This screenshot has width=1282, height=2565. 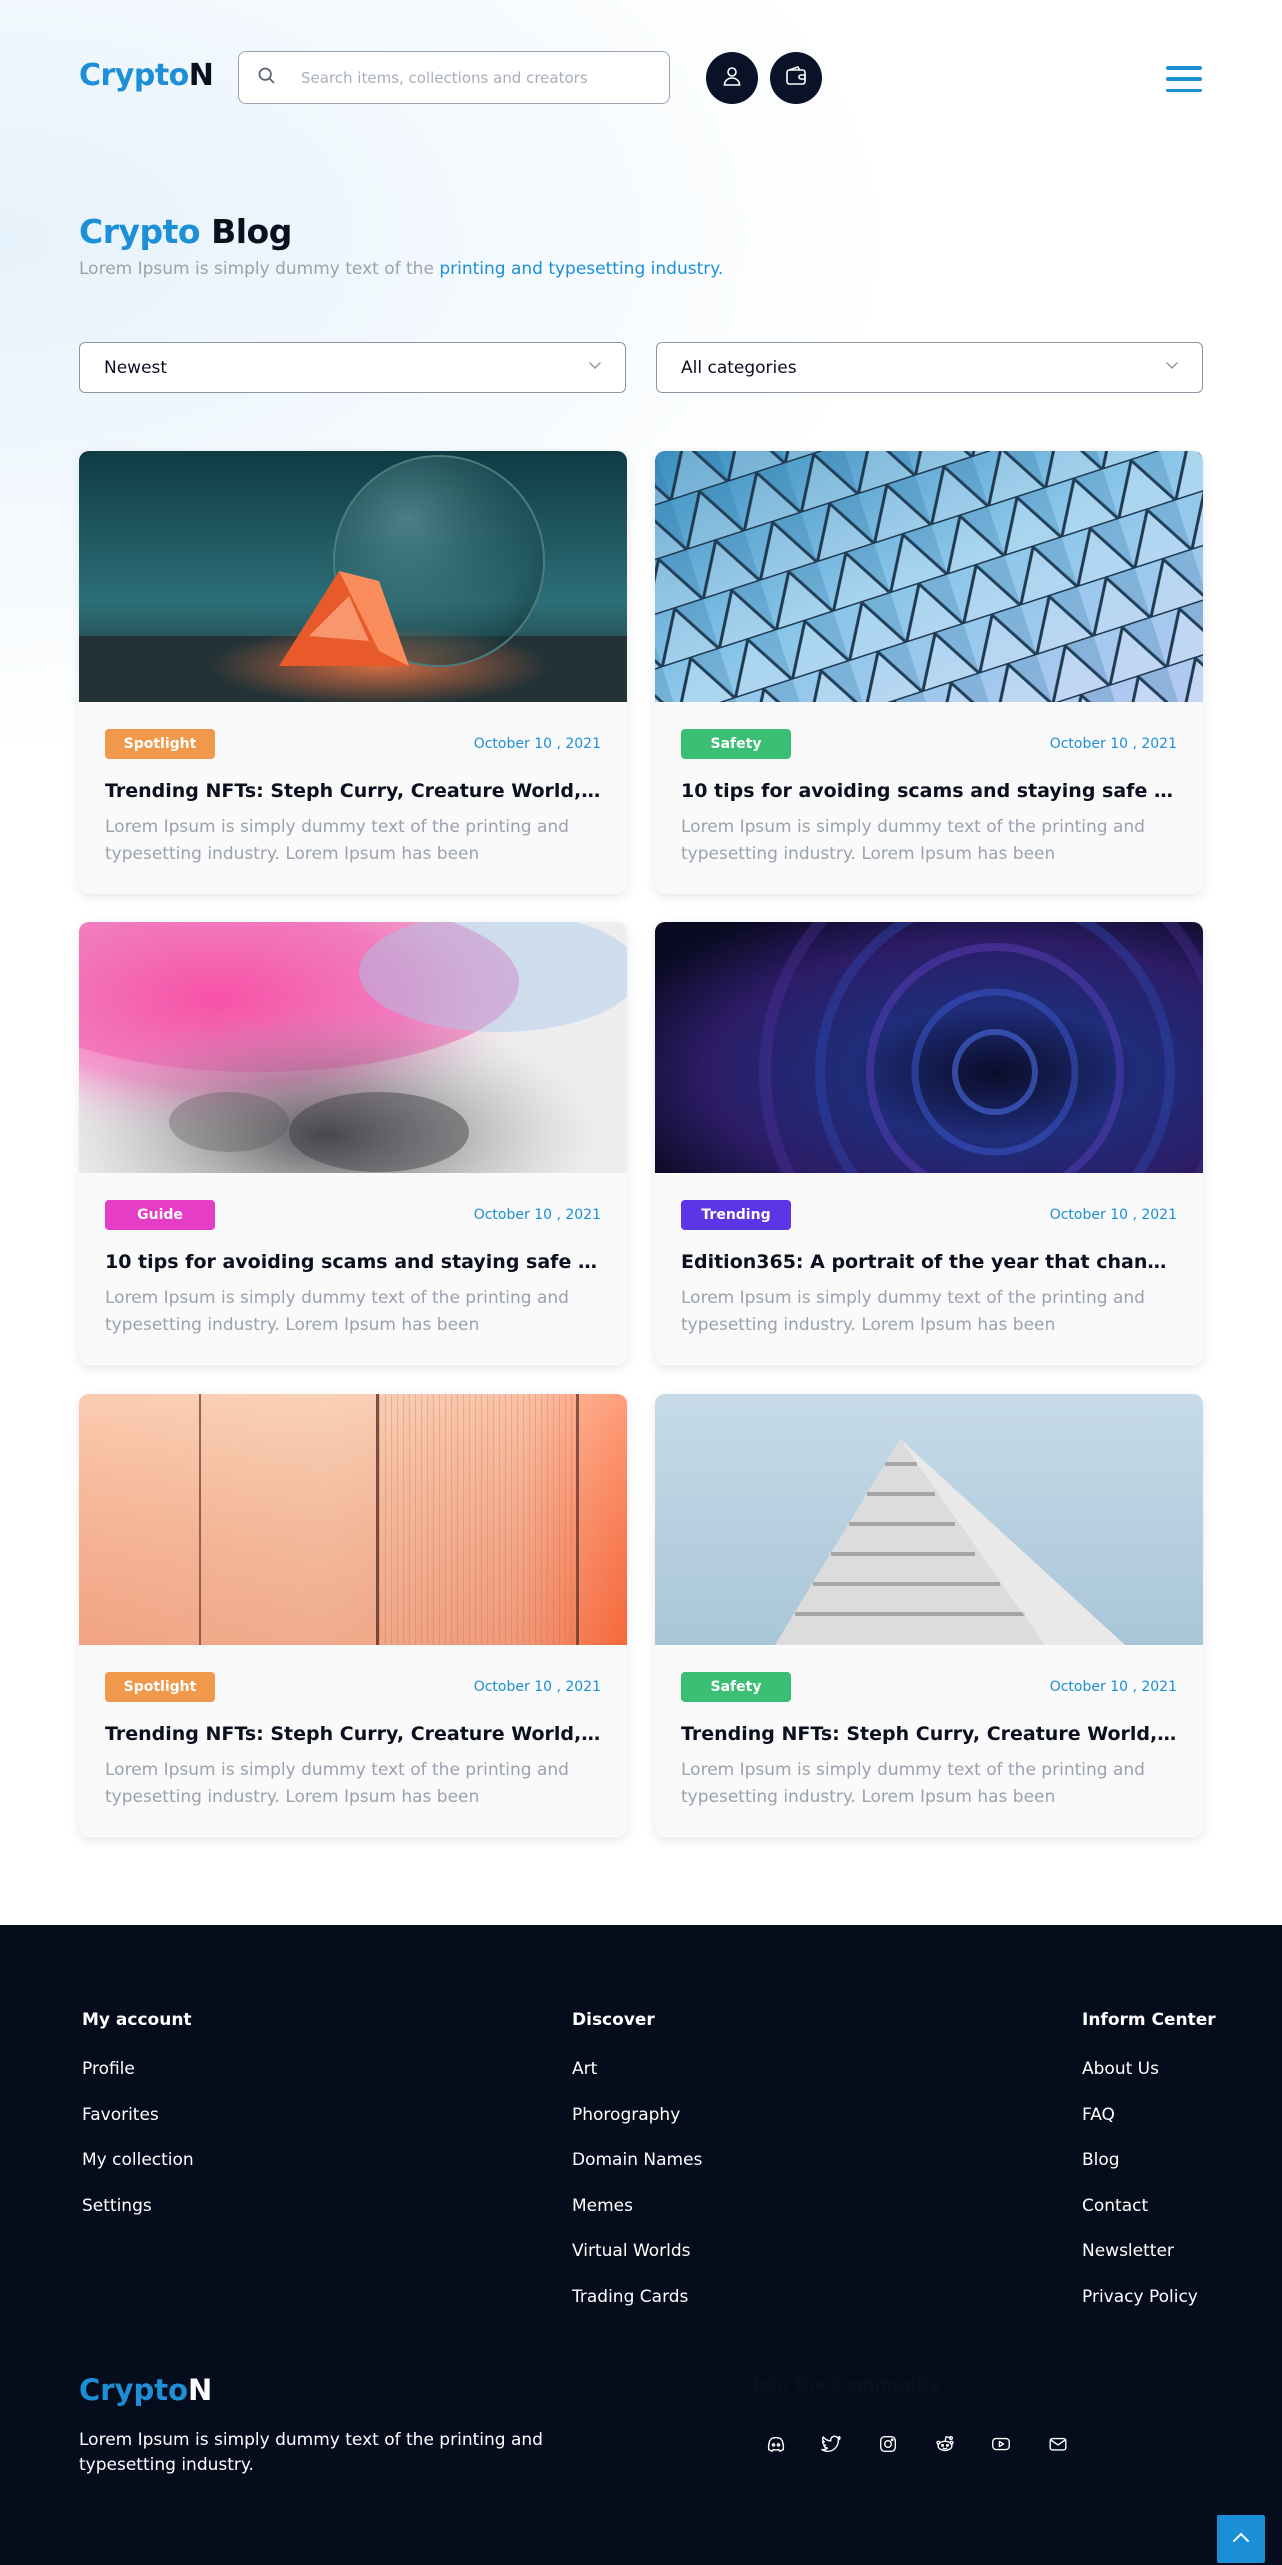 I want to click on wallet-button, so click(x=796, y=78).